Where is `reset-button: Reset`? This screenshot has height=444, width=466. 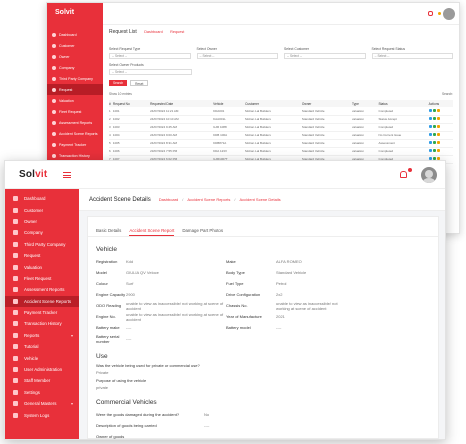
reset-button: Reset is located at coordinates (139, 83).